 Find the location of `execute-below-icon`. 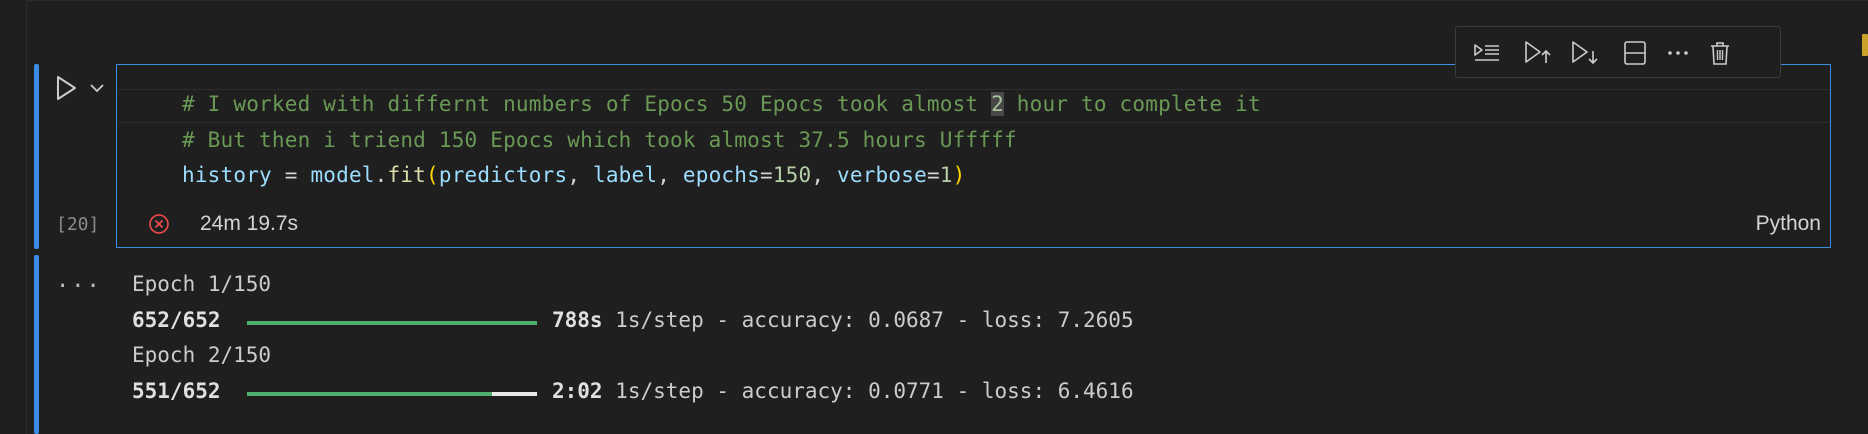

execute-below-icon is located at coordinates (1585, 53).